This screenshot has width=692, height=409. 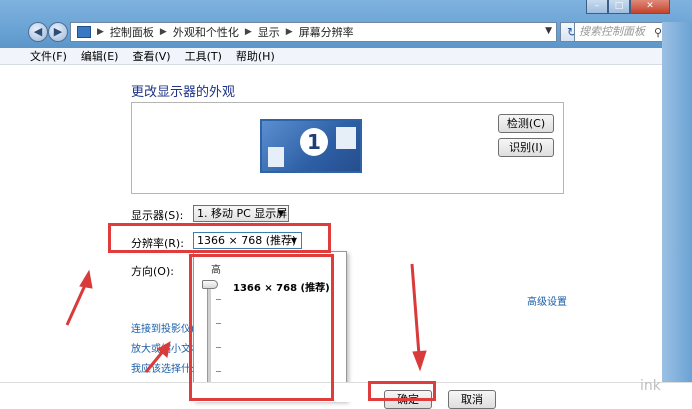 I want to click on annotation-arrows, so click(x=246, y=318).